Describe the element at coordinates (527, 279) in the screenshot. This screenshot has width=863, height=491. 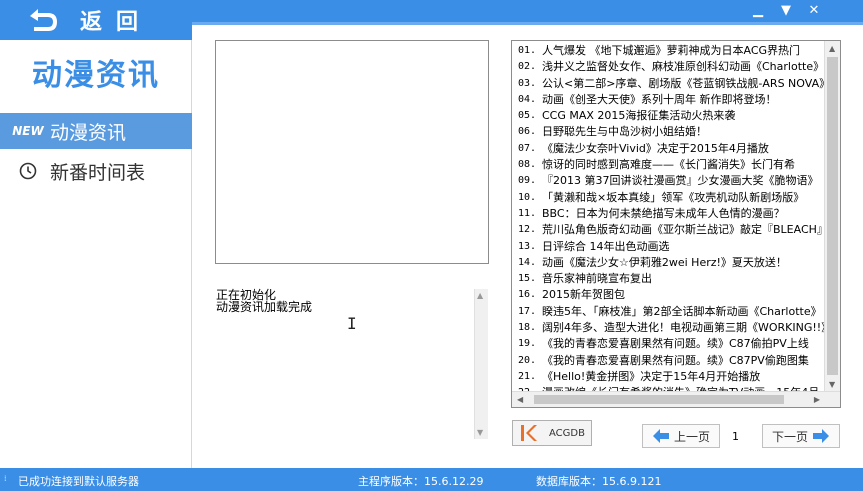
I see `news-item-number: 15.` at that location.